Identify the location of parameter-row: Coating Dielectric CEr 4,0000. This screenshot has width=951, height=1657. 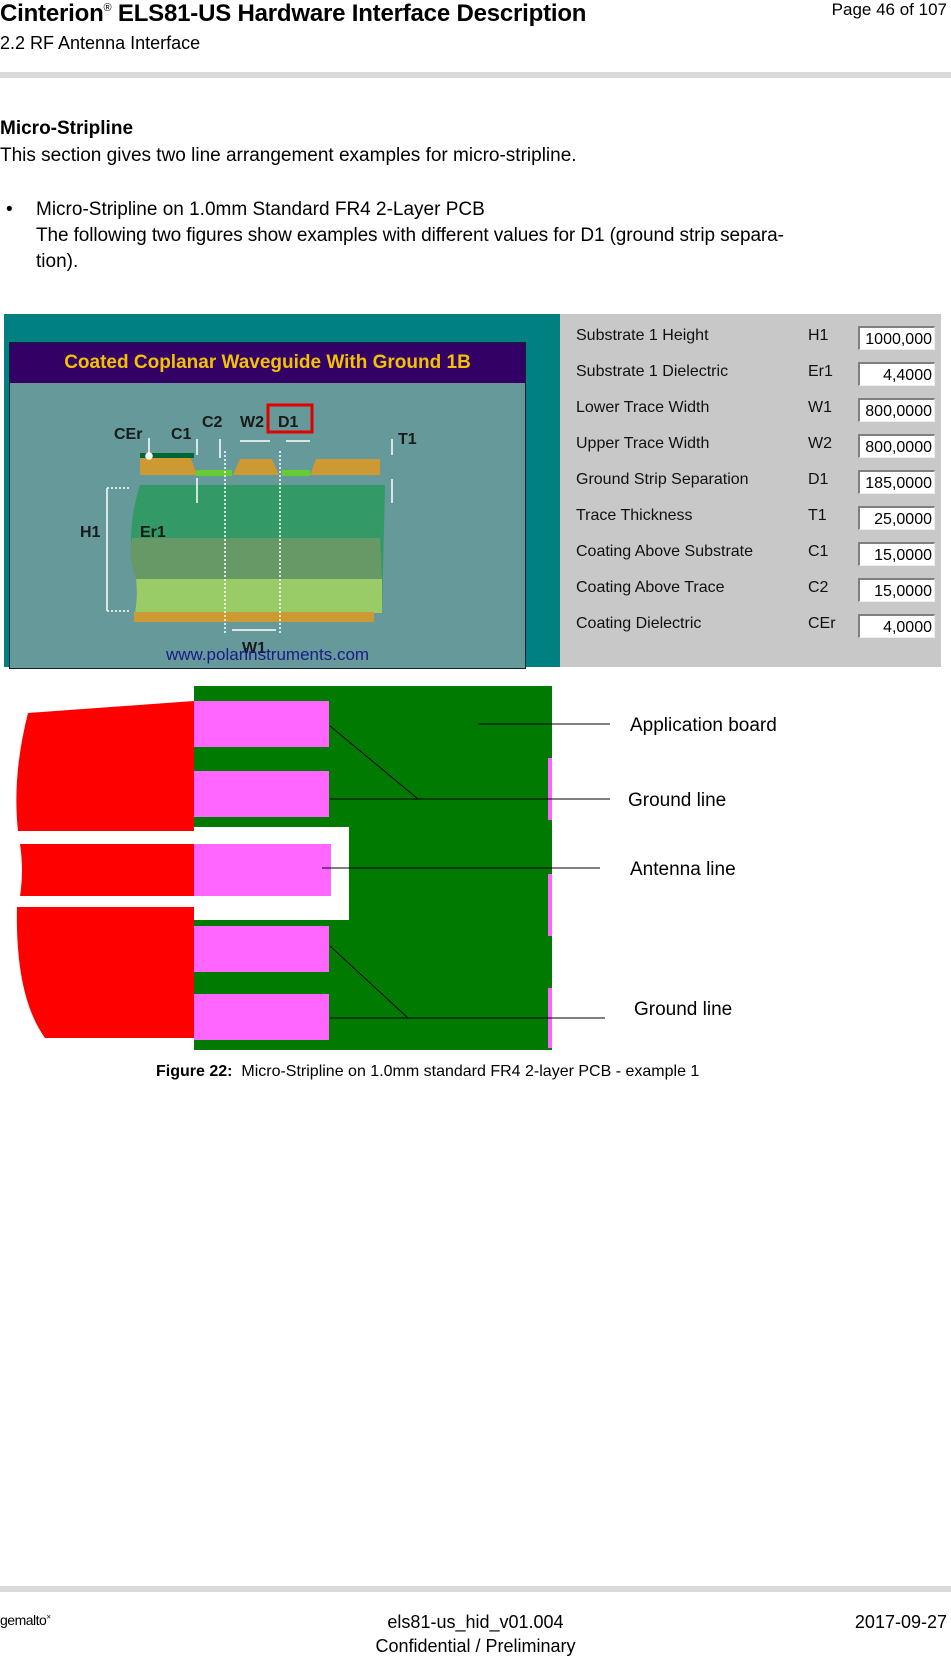
(750, 630).